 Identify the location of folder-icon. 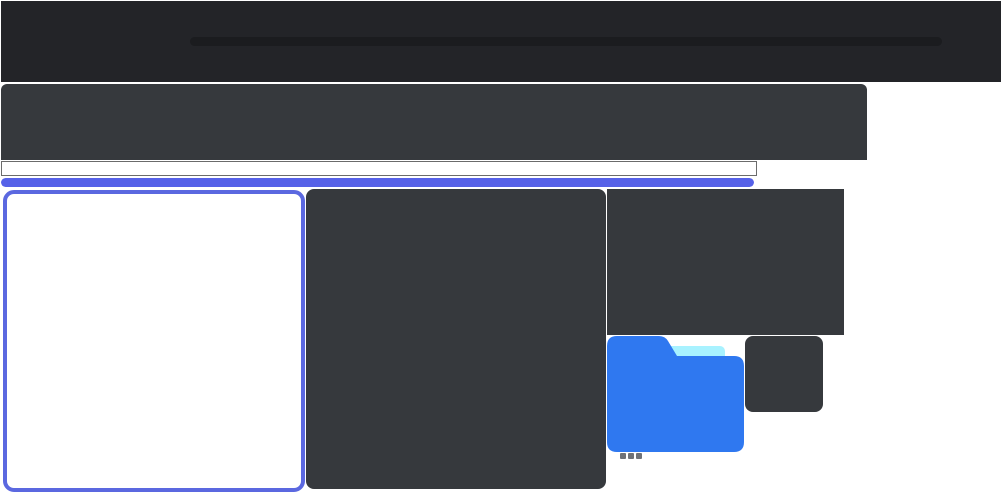
(675, 394).